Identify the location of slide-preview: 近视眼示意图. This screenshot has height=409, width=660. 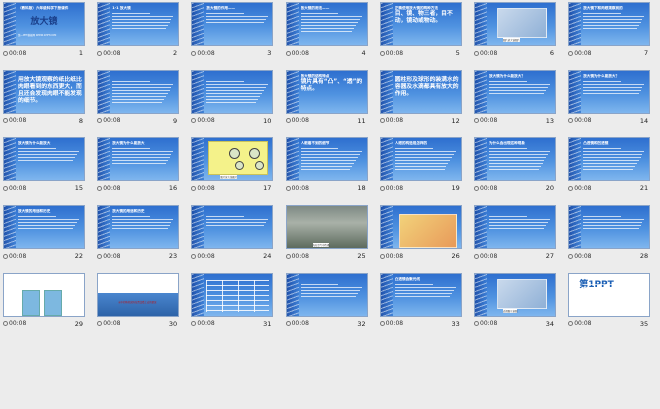
(515, 294).